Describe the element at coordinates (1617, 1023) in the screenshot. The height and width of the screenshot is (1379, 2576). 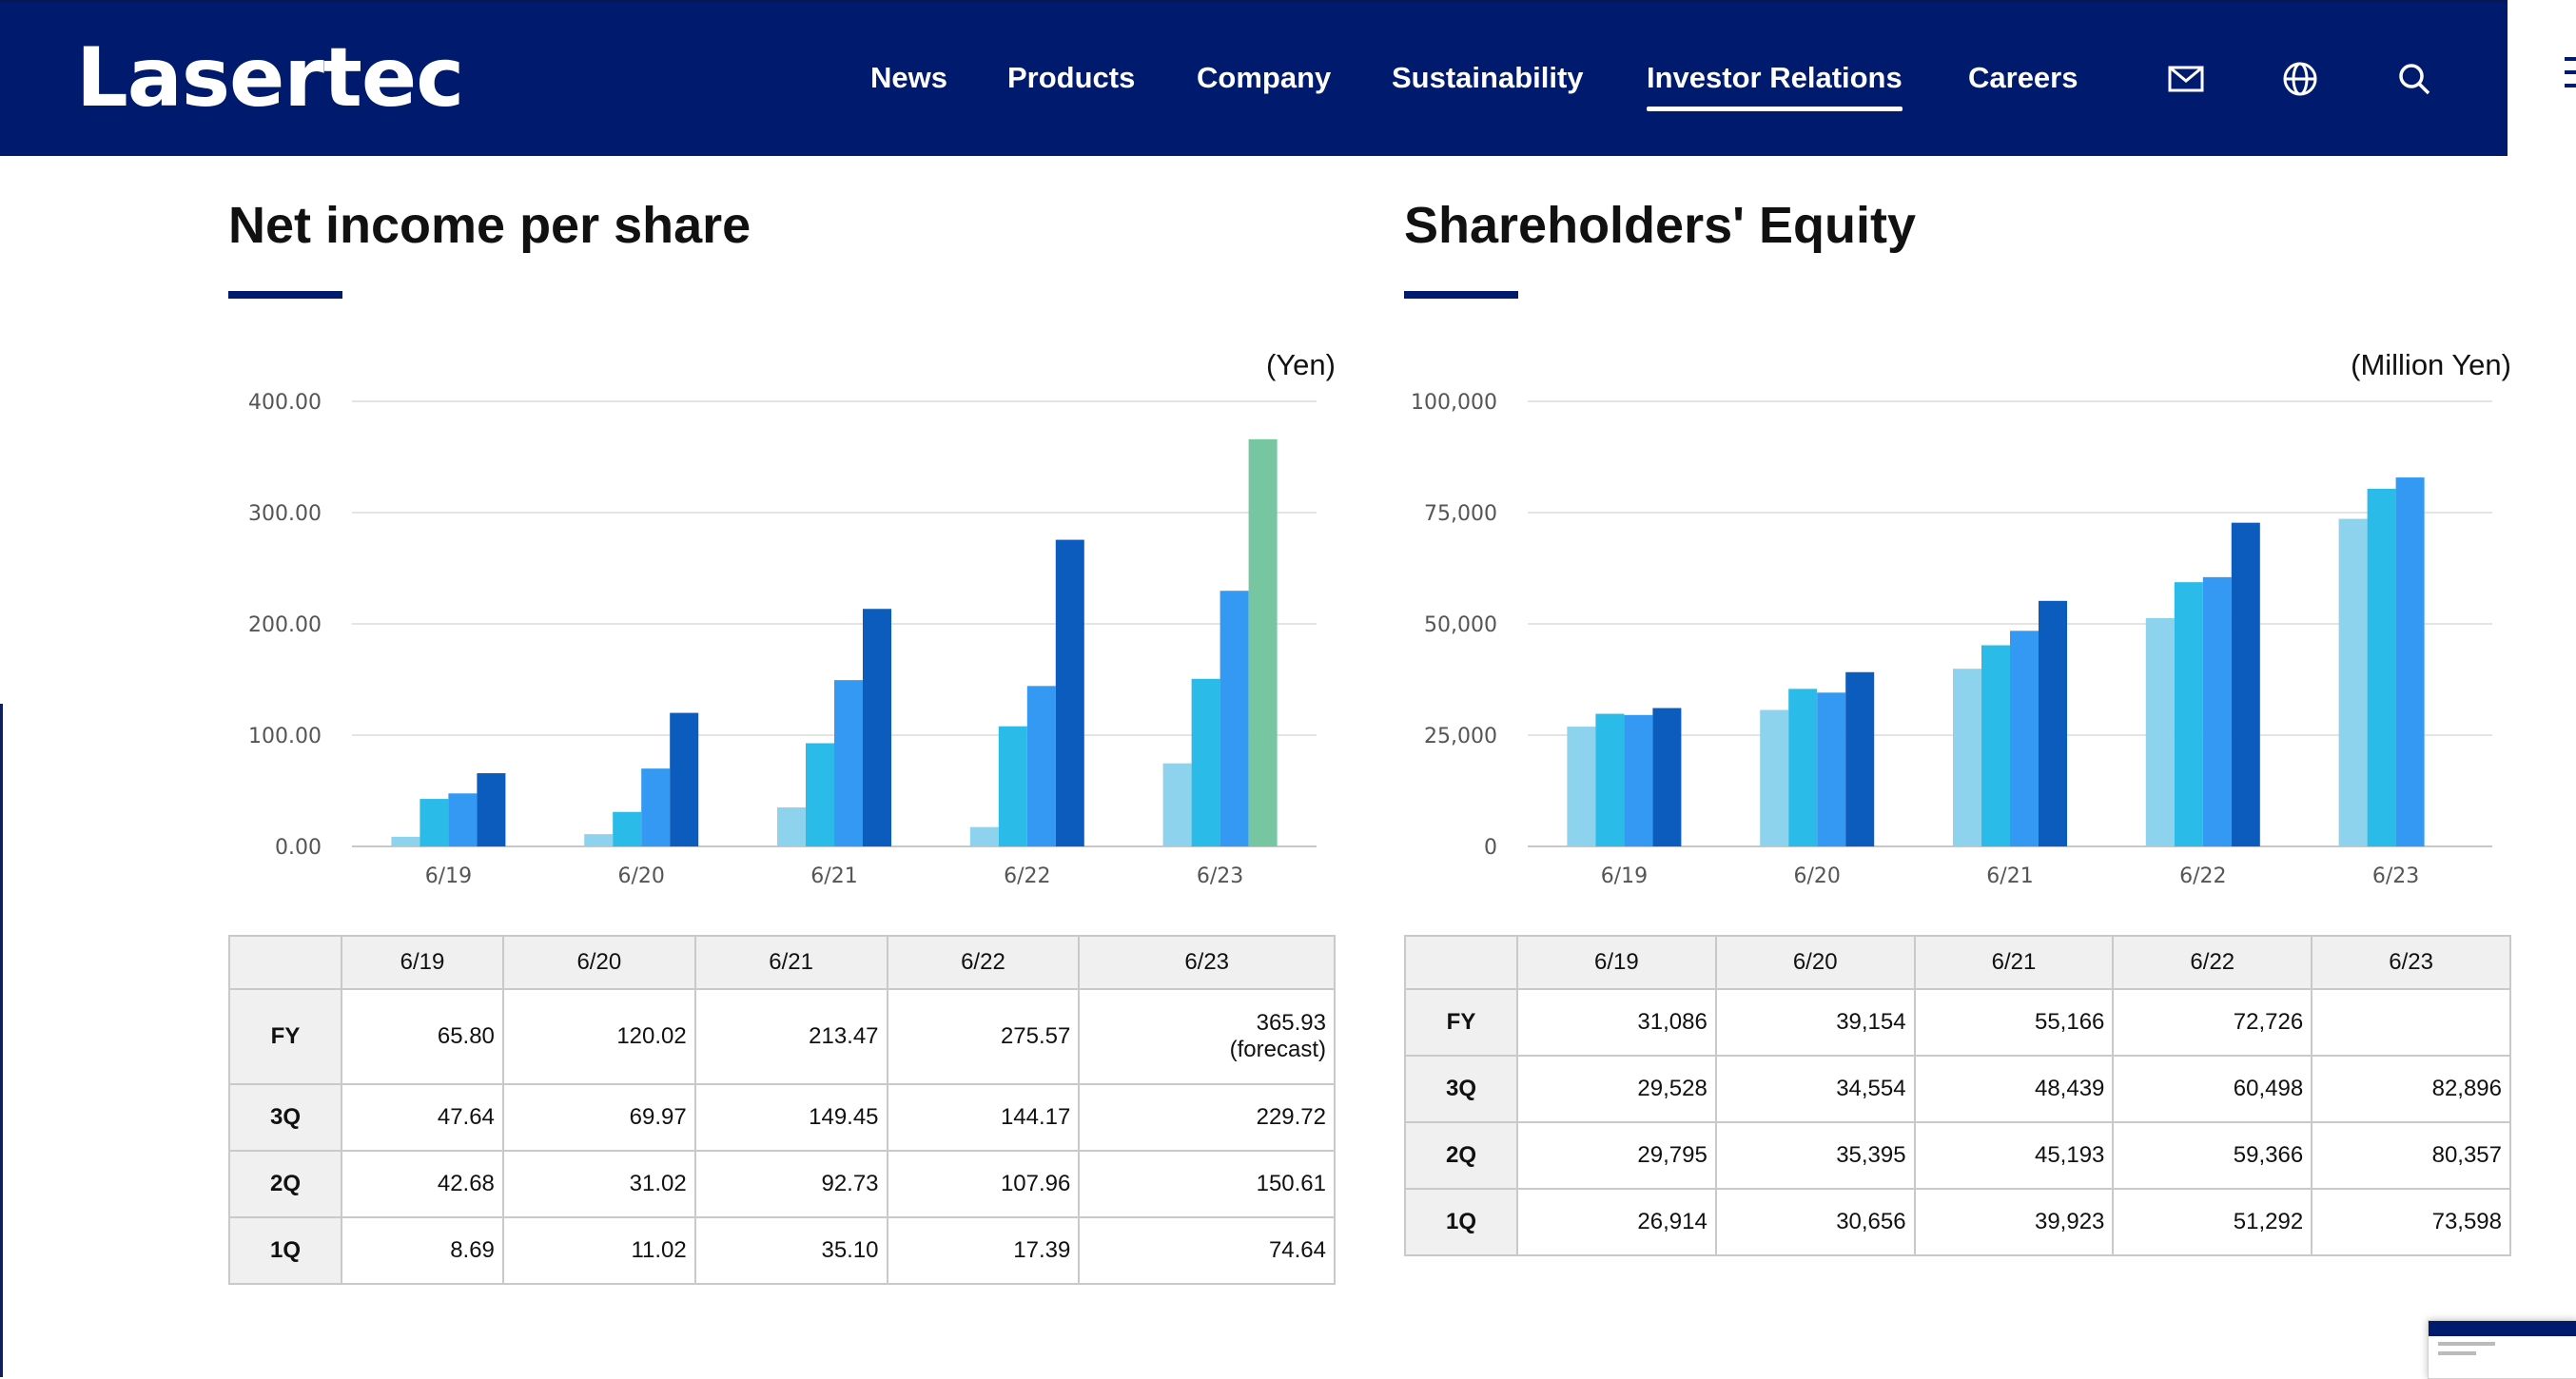
I see `table-cell: 31,086` at that location.